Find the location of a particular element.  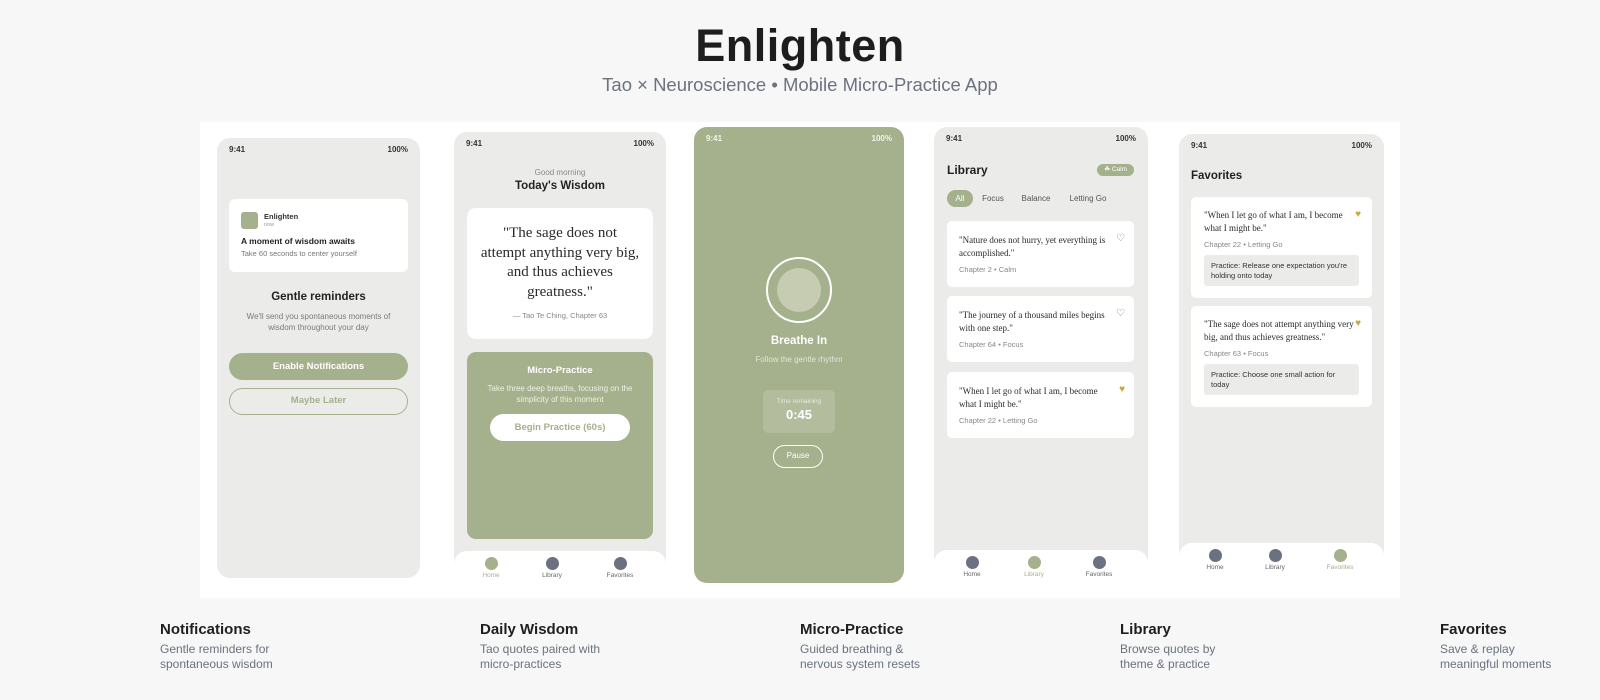

filter-chip-letting-go: Letting Go is located at coordinates (1088, 198).